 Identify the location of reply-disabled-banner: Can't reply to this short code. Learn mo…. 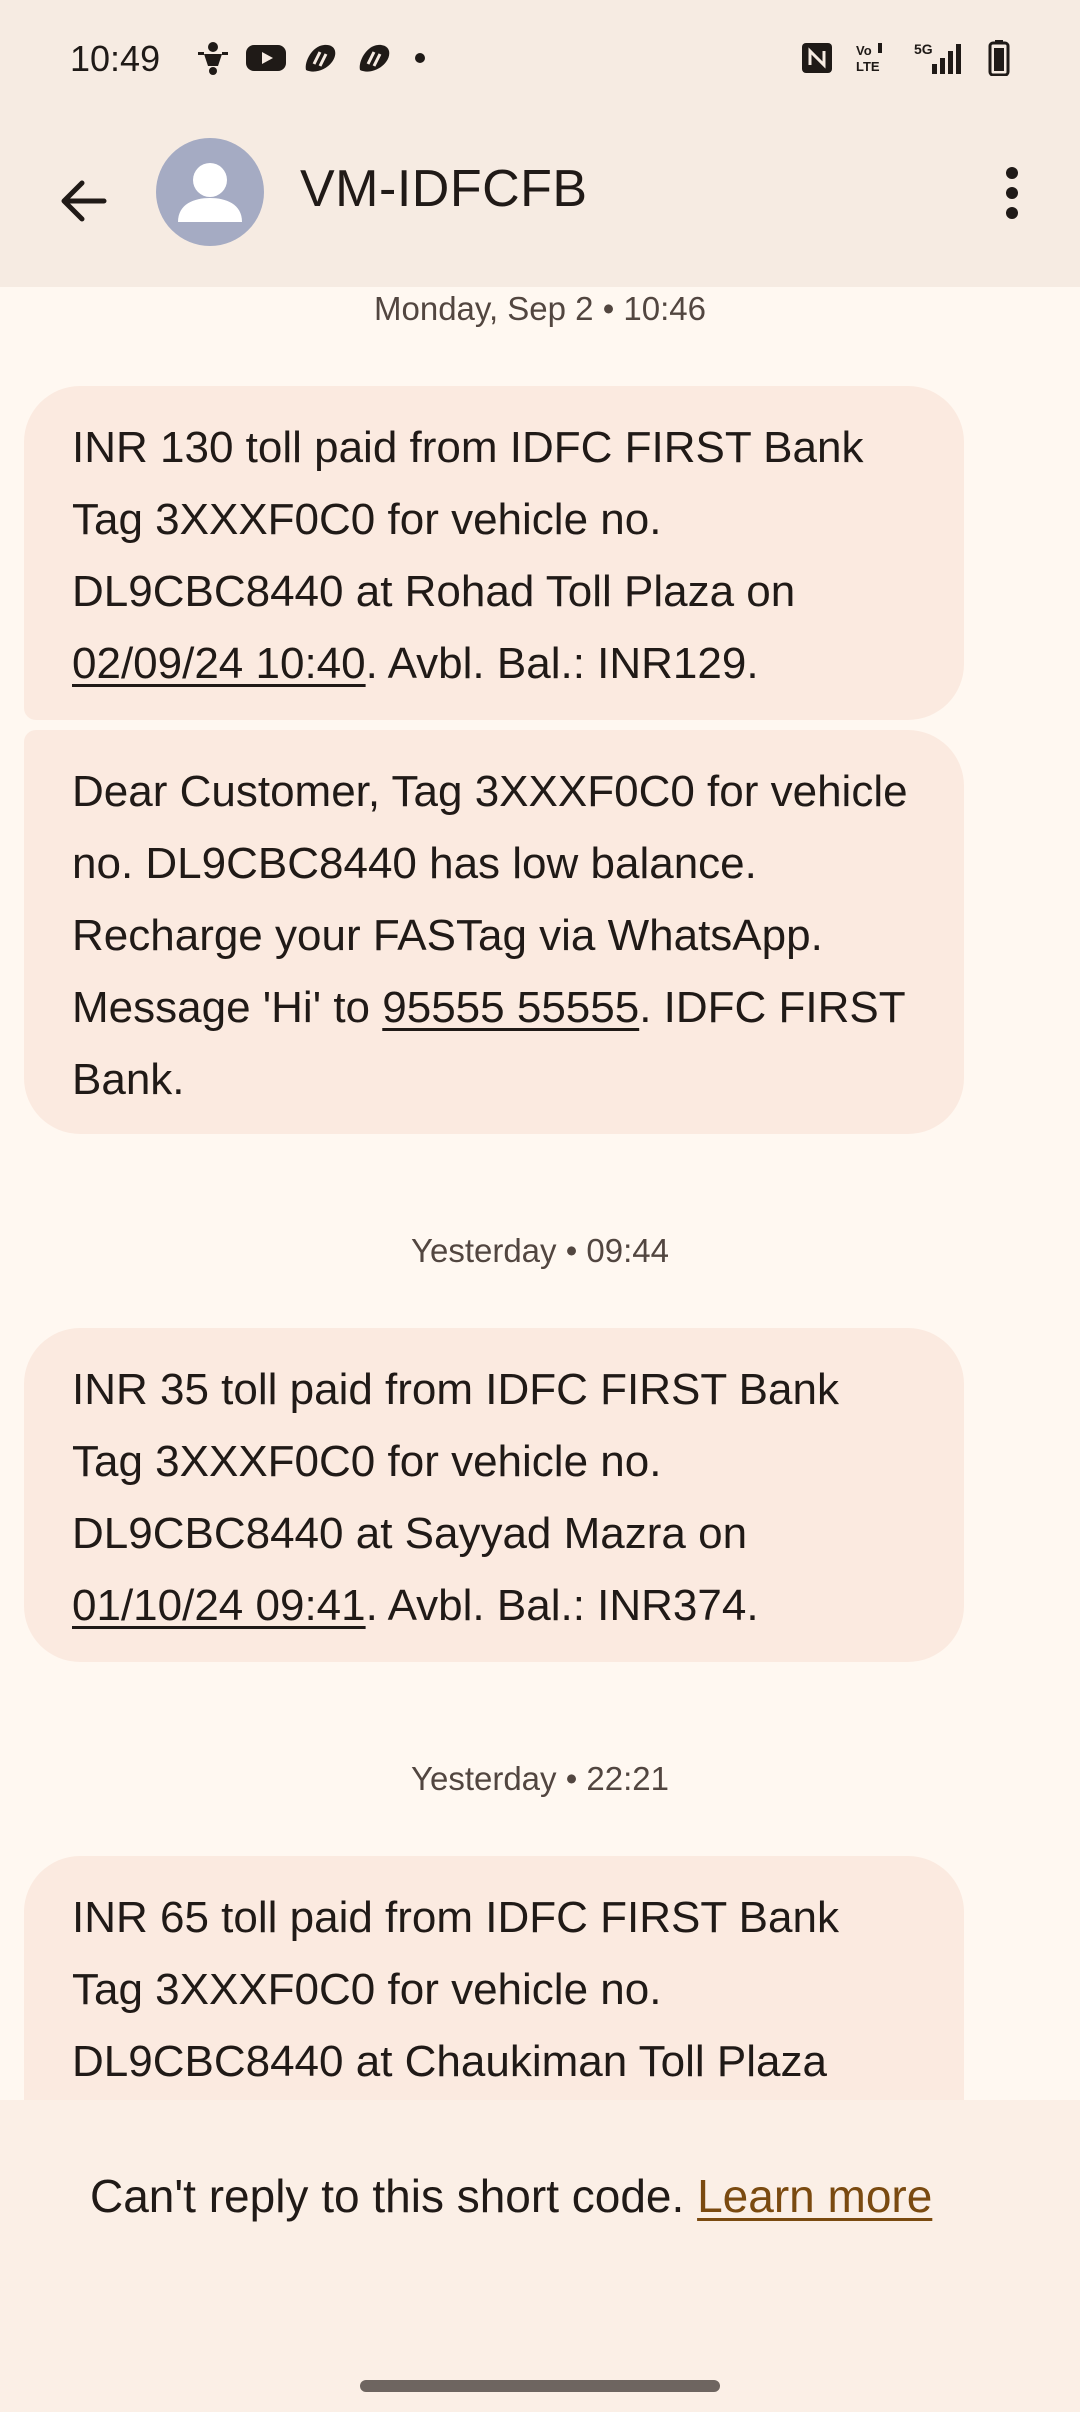
(540, 2256).